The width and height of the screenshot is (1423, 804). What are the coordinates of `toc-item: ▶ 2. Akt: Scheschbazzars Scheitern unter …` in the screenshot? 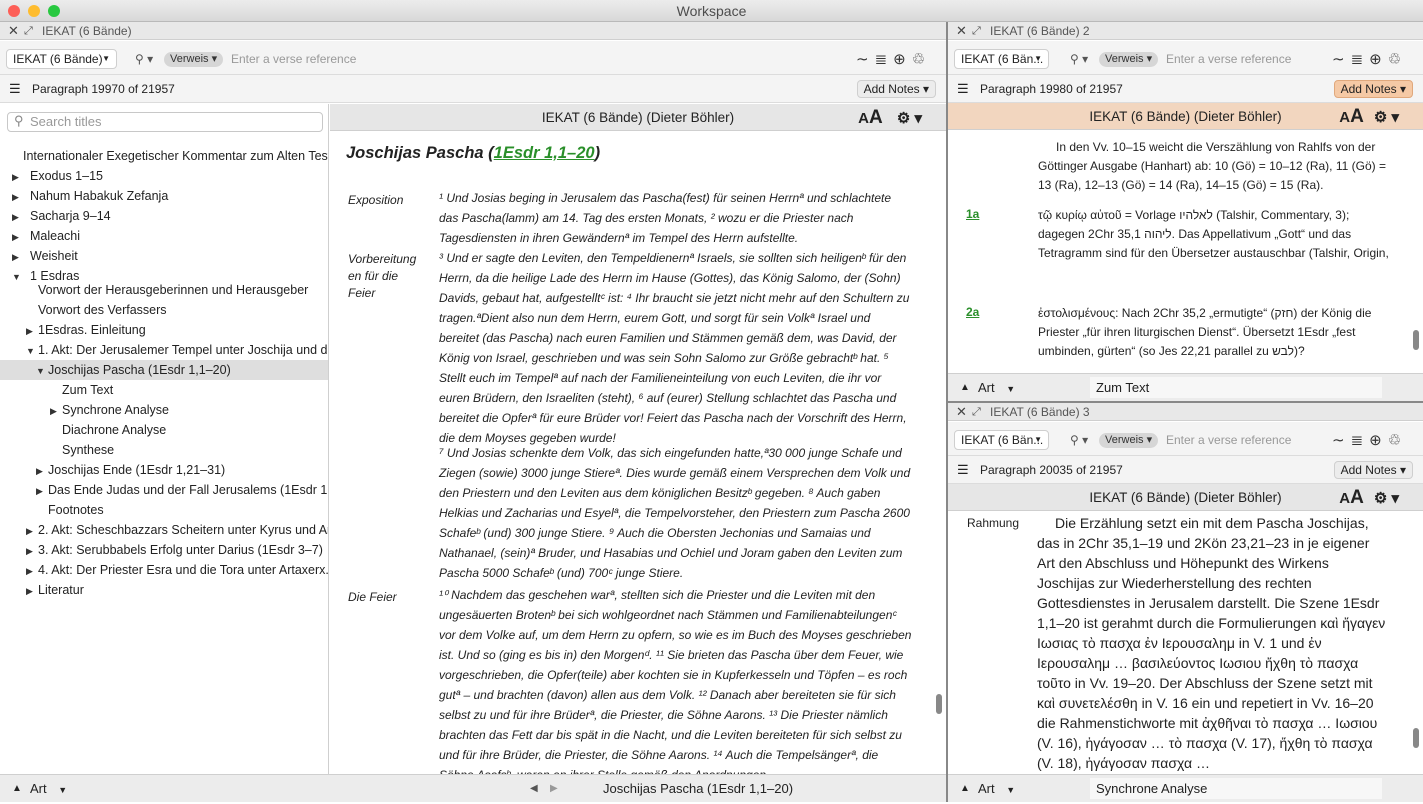 It's located at (164, 530).